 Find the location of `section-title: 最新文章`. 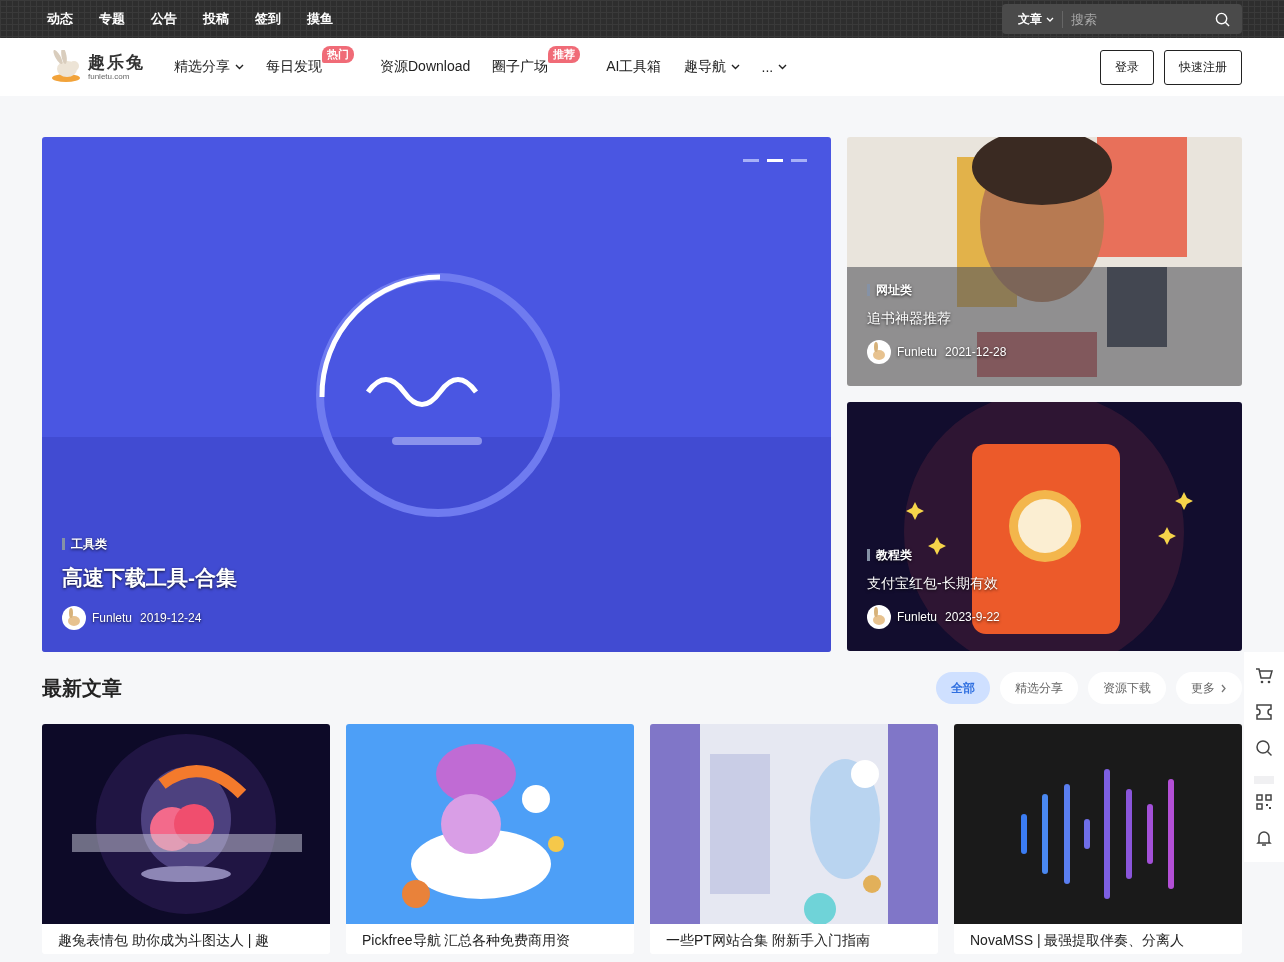

section-title: 最新文章 is located at coordinates (82, 688).